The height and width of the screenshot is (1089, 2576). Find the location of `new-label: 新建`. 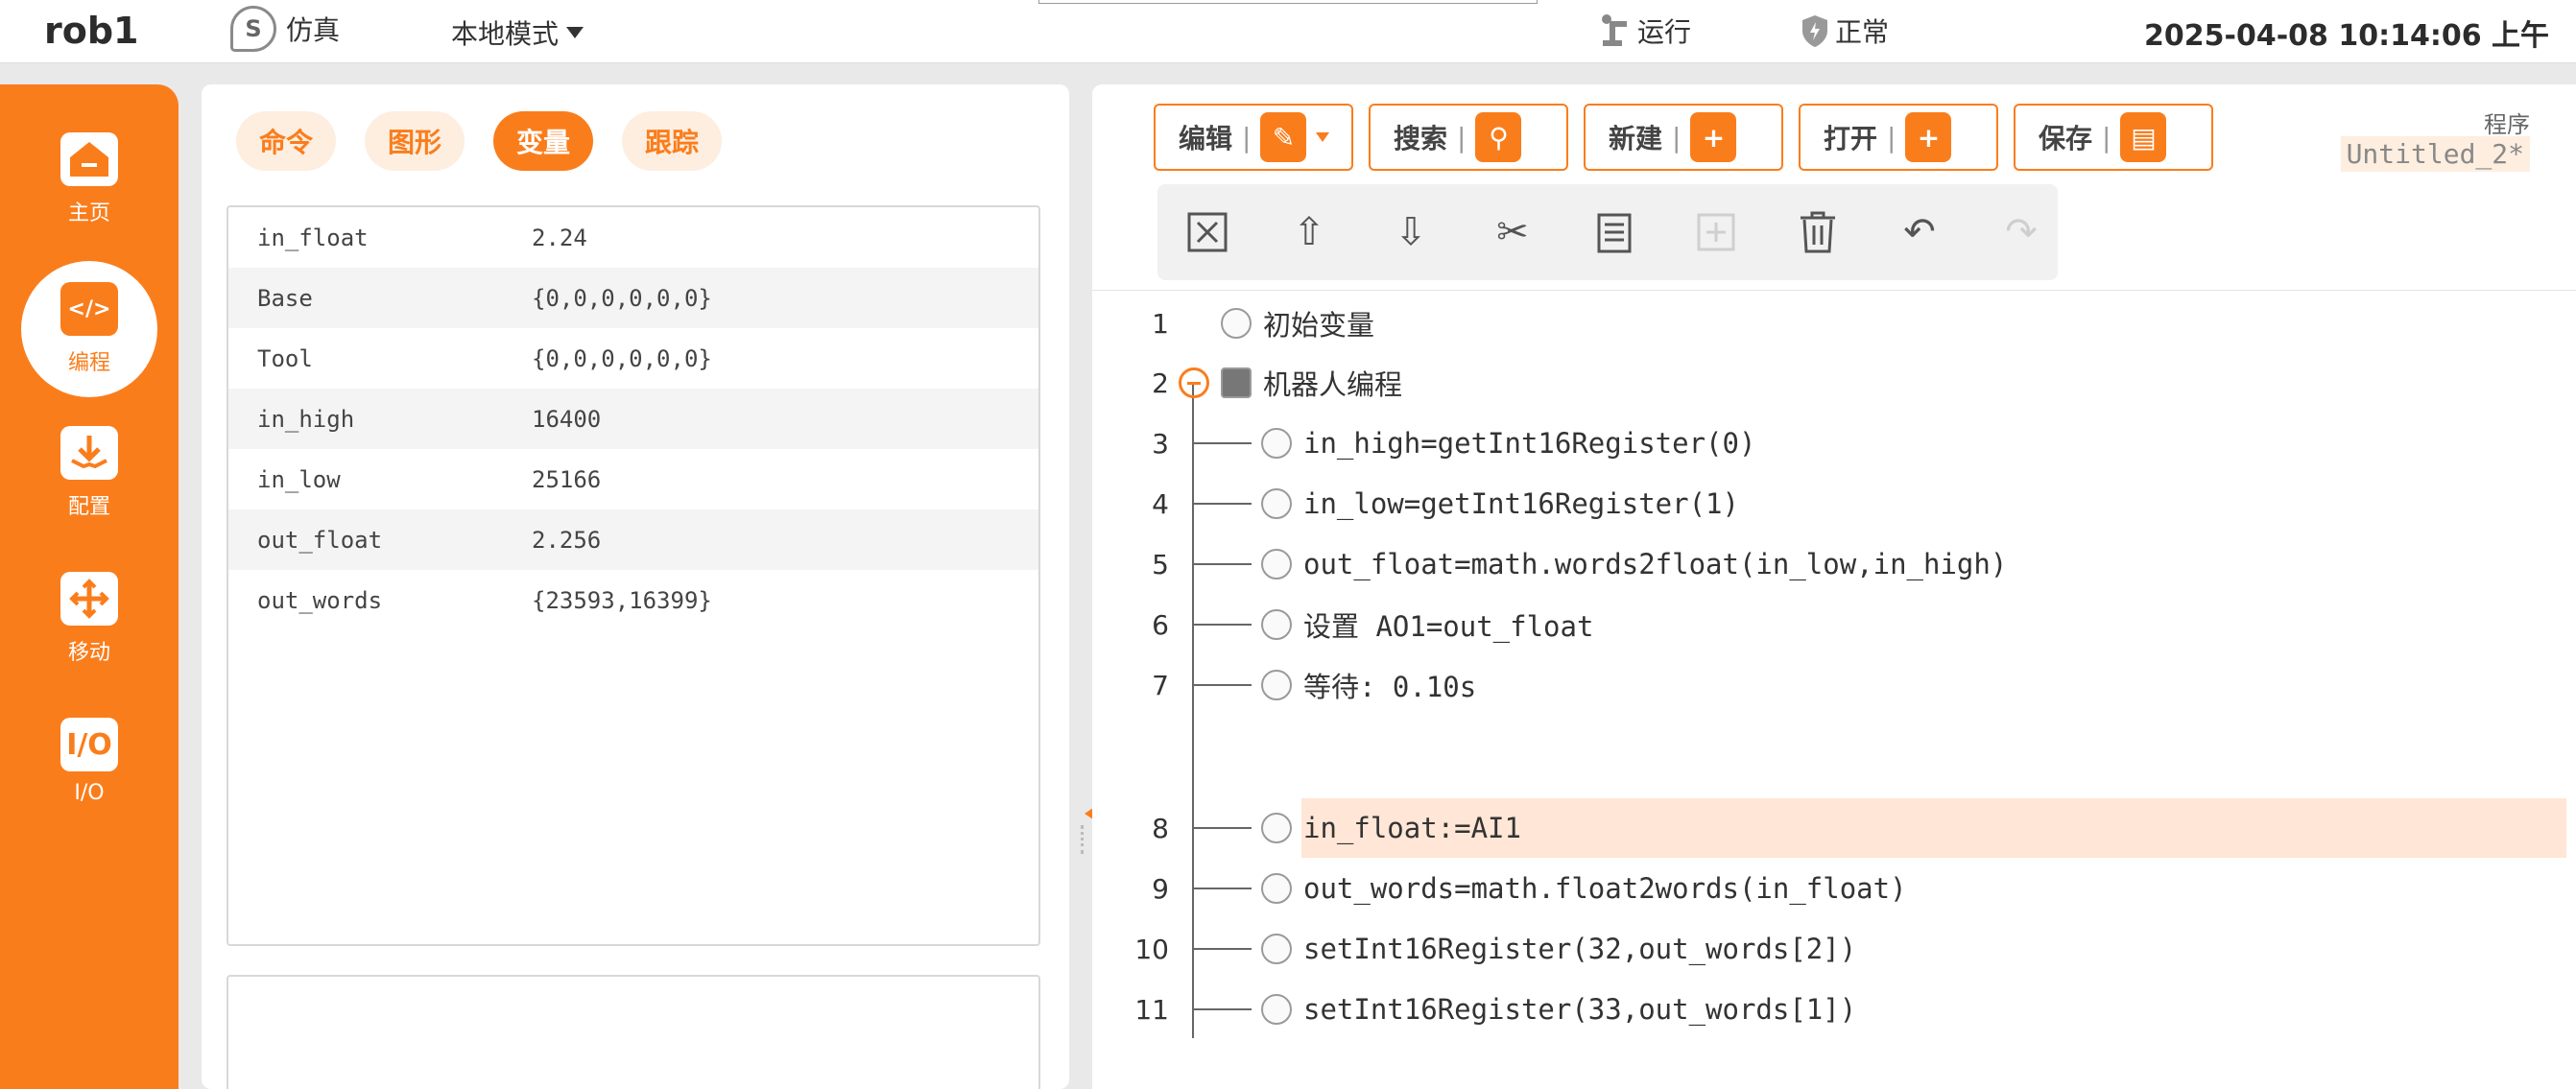

new-label: 新建 is located at coordinates (1636, 138).